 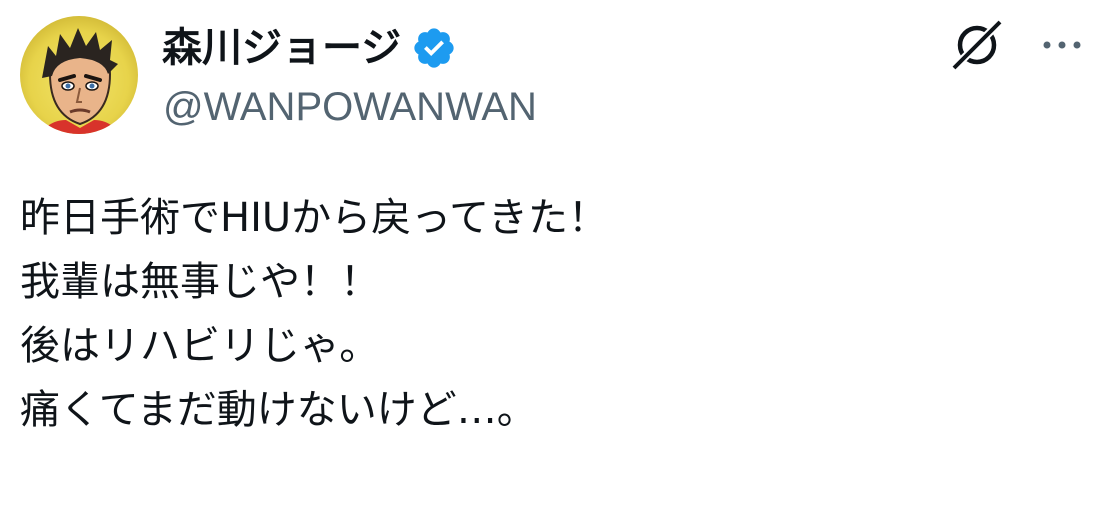 I want to click on avatar, so click(x=79, y=75).